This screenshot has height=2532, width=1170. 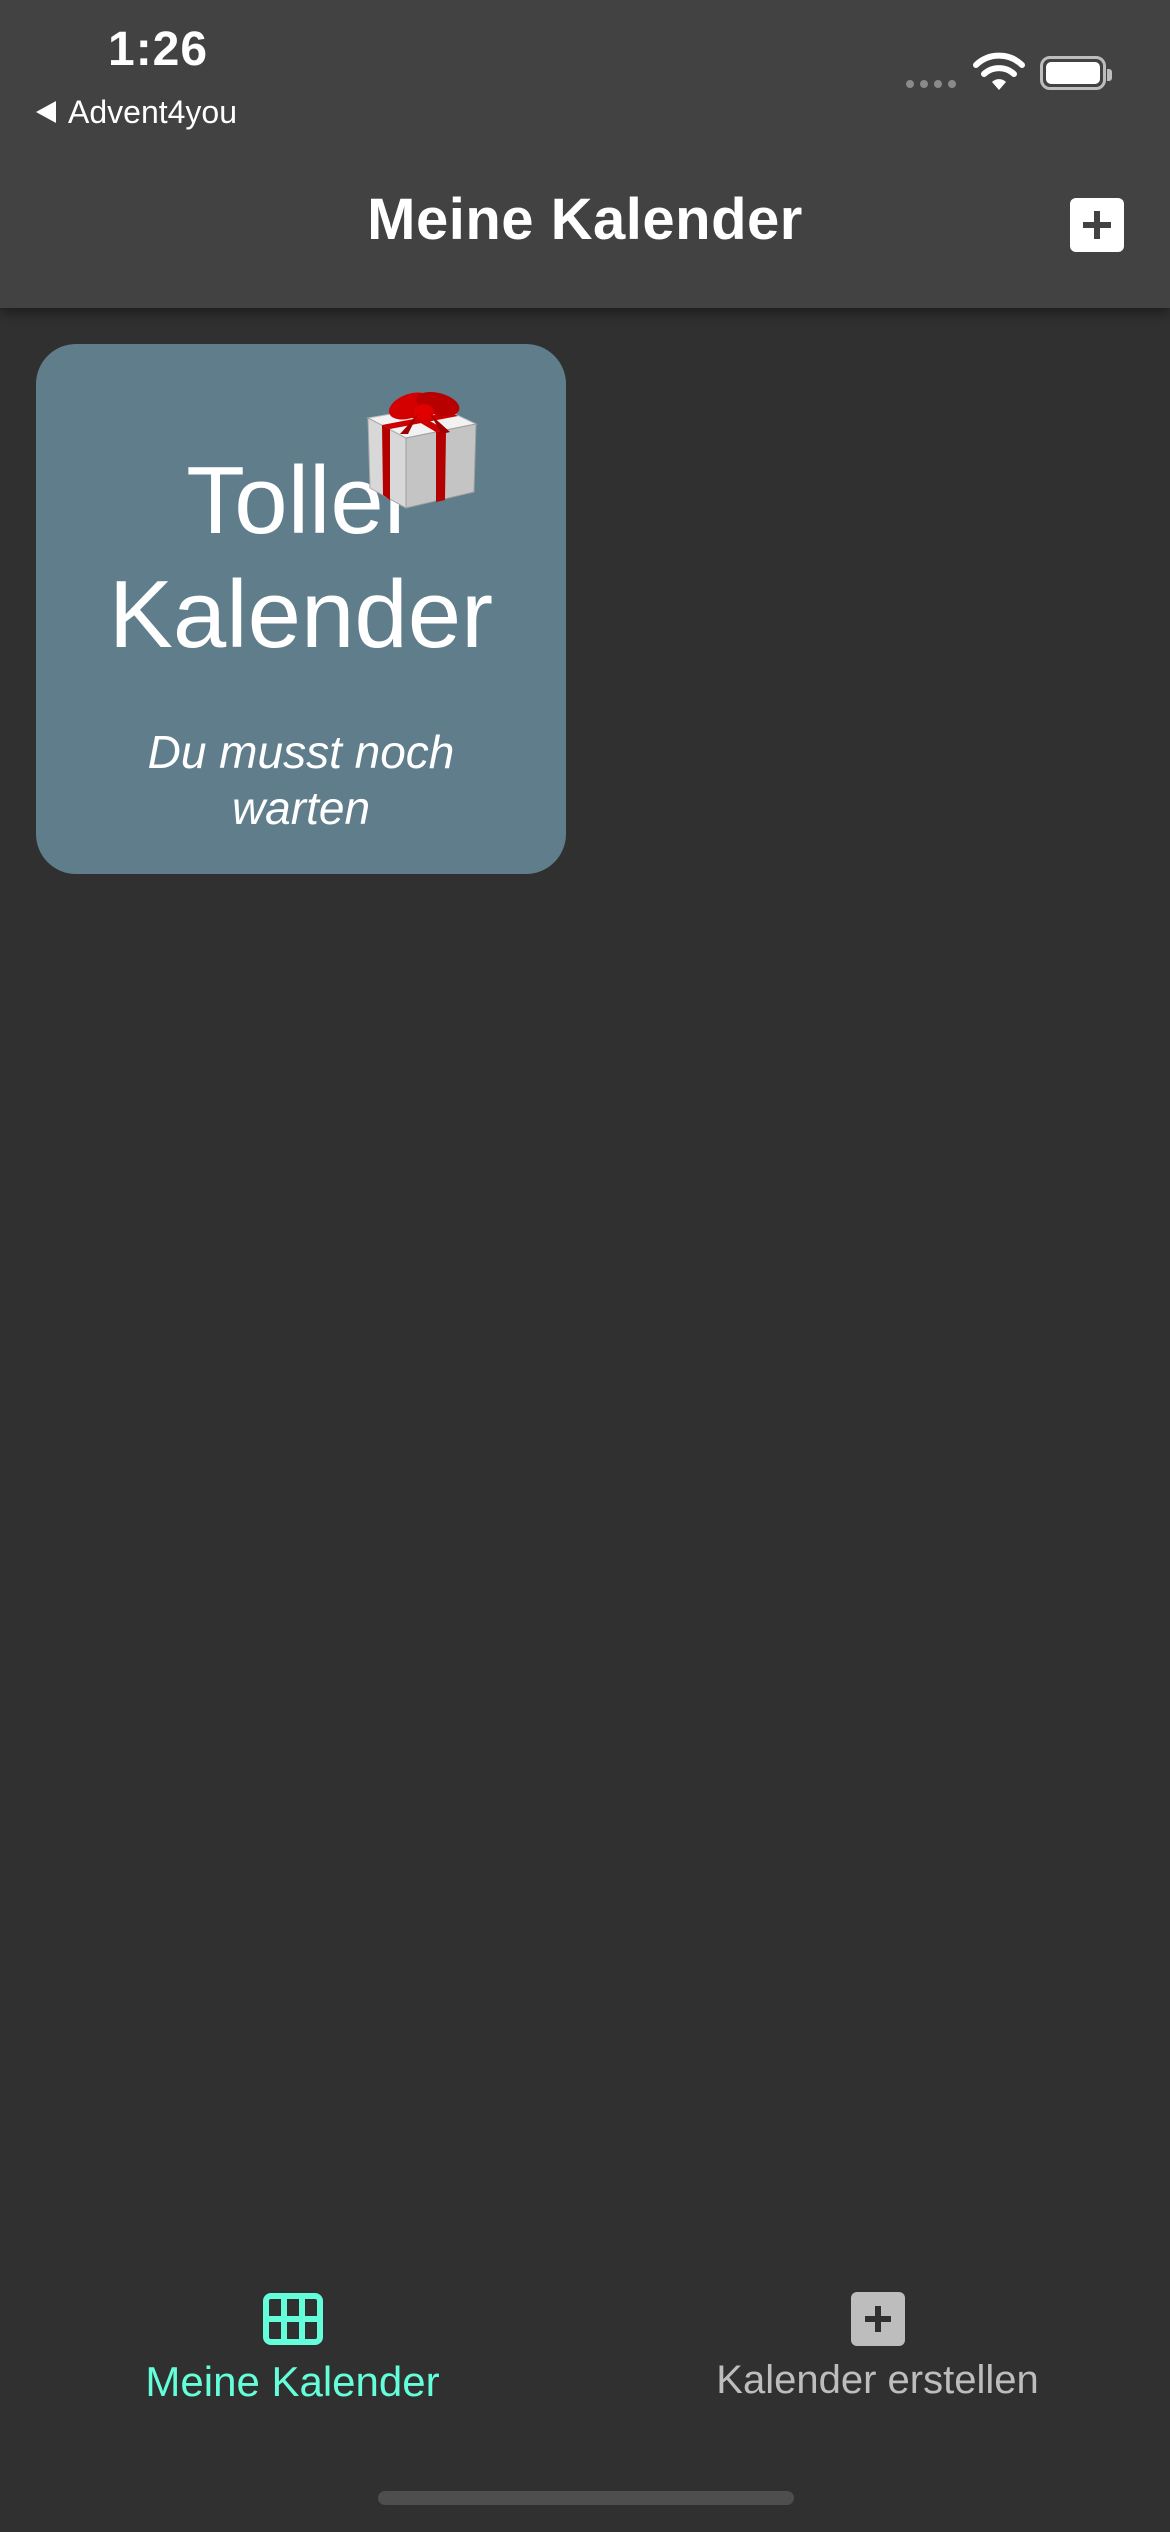 I want to click on page-title: Meine Kalender, so click(x=585, y=219).